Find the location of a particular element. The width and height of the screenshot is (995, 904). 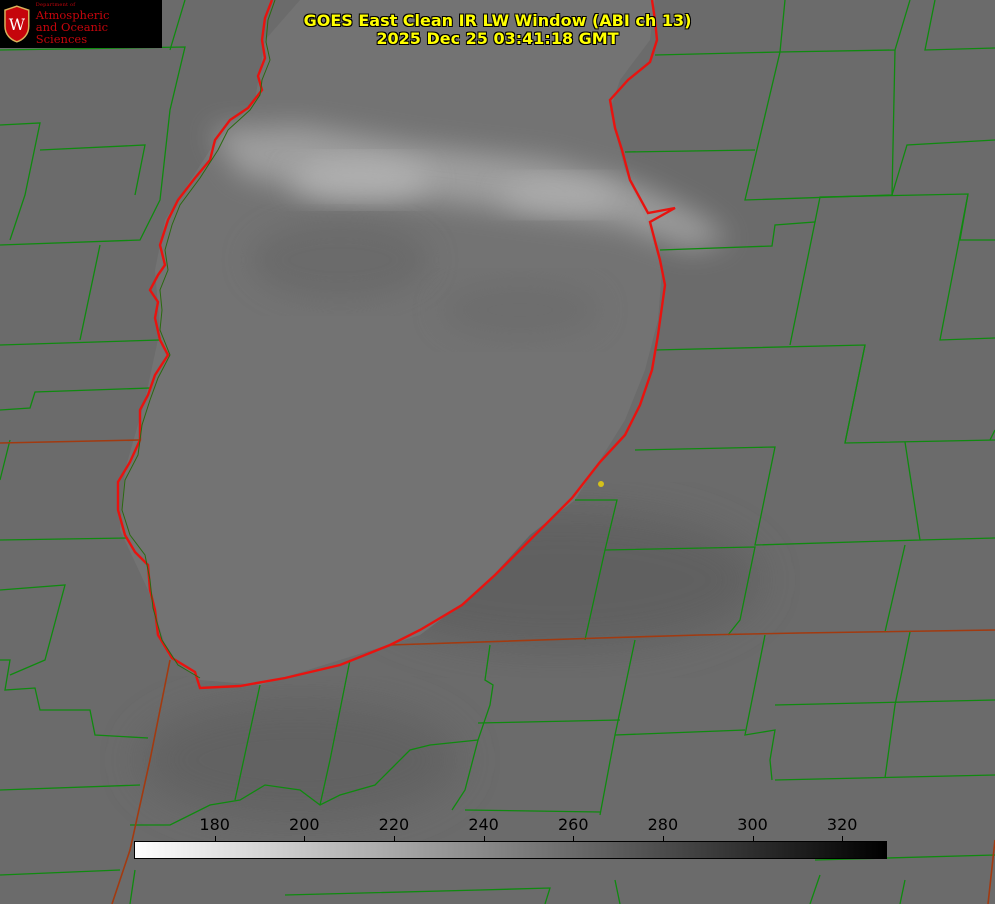

colorbar-gradient is located at coordinates (510, 850).